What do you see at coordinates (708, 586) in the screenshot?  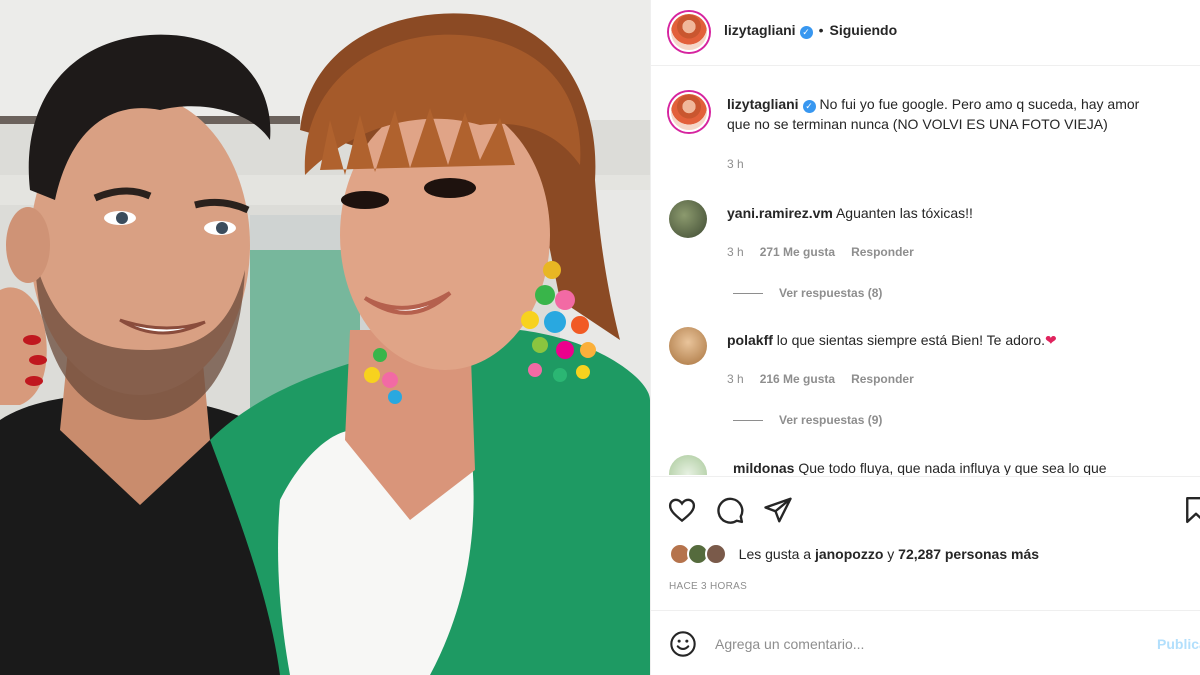 I see `post-timestamp: HACE 3 HORAS` at bounding box center [708, 586].